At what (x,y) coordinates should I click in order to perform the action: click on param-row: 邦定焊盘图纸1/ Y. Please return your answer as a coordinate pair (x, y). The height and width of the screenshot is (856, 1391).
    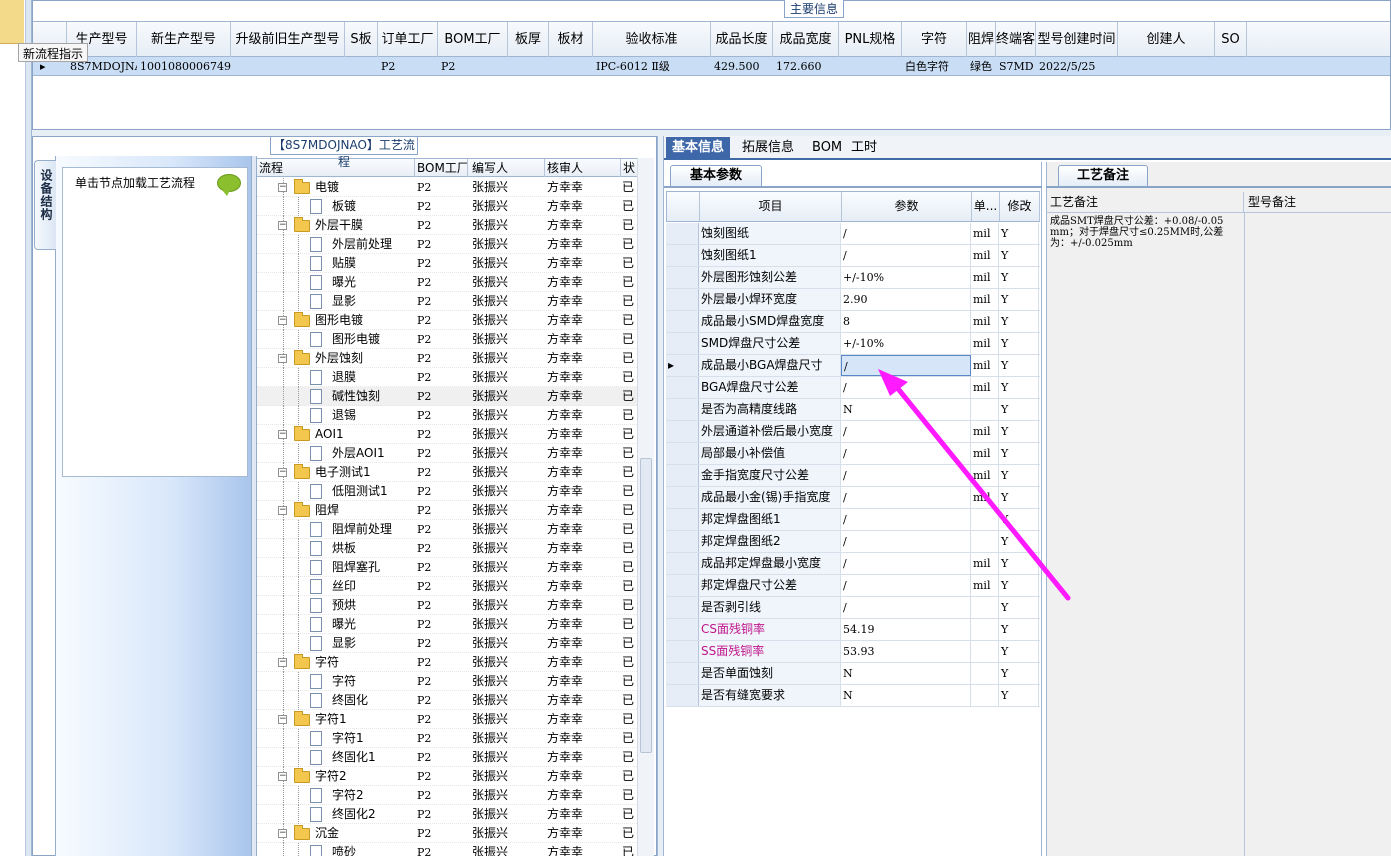
    Looking at the image, I should click on (853, 520).